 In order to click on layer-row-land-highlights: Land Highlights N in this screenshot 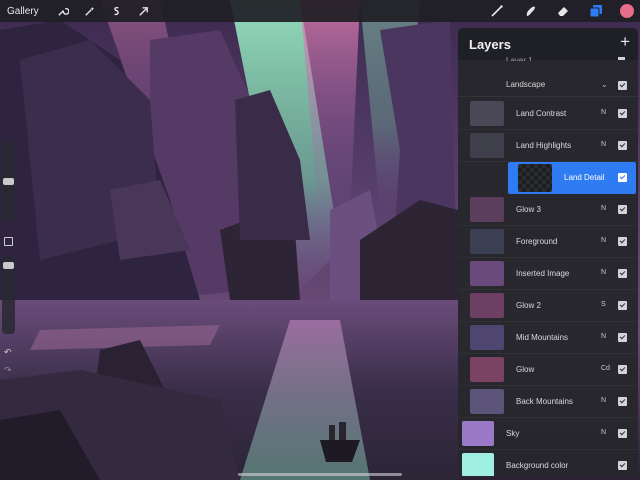, I will do `click(548, 146)`.